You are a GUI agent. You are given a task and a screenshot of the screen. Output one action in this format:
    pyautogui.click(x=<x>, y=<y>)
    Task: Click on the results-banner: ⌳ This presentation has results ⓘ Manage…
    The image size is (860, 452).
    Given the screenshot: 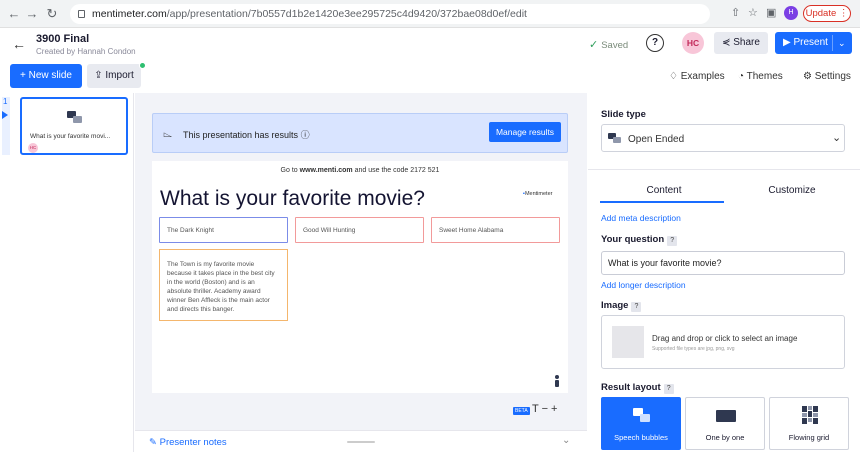 What is the action you would take?
    pyautogui.click(x=360, y=133)
    